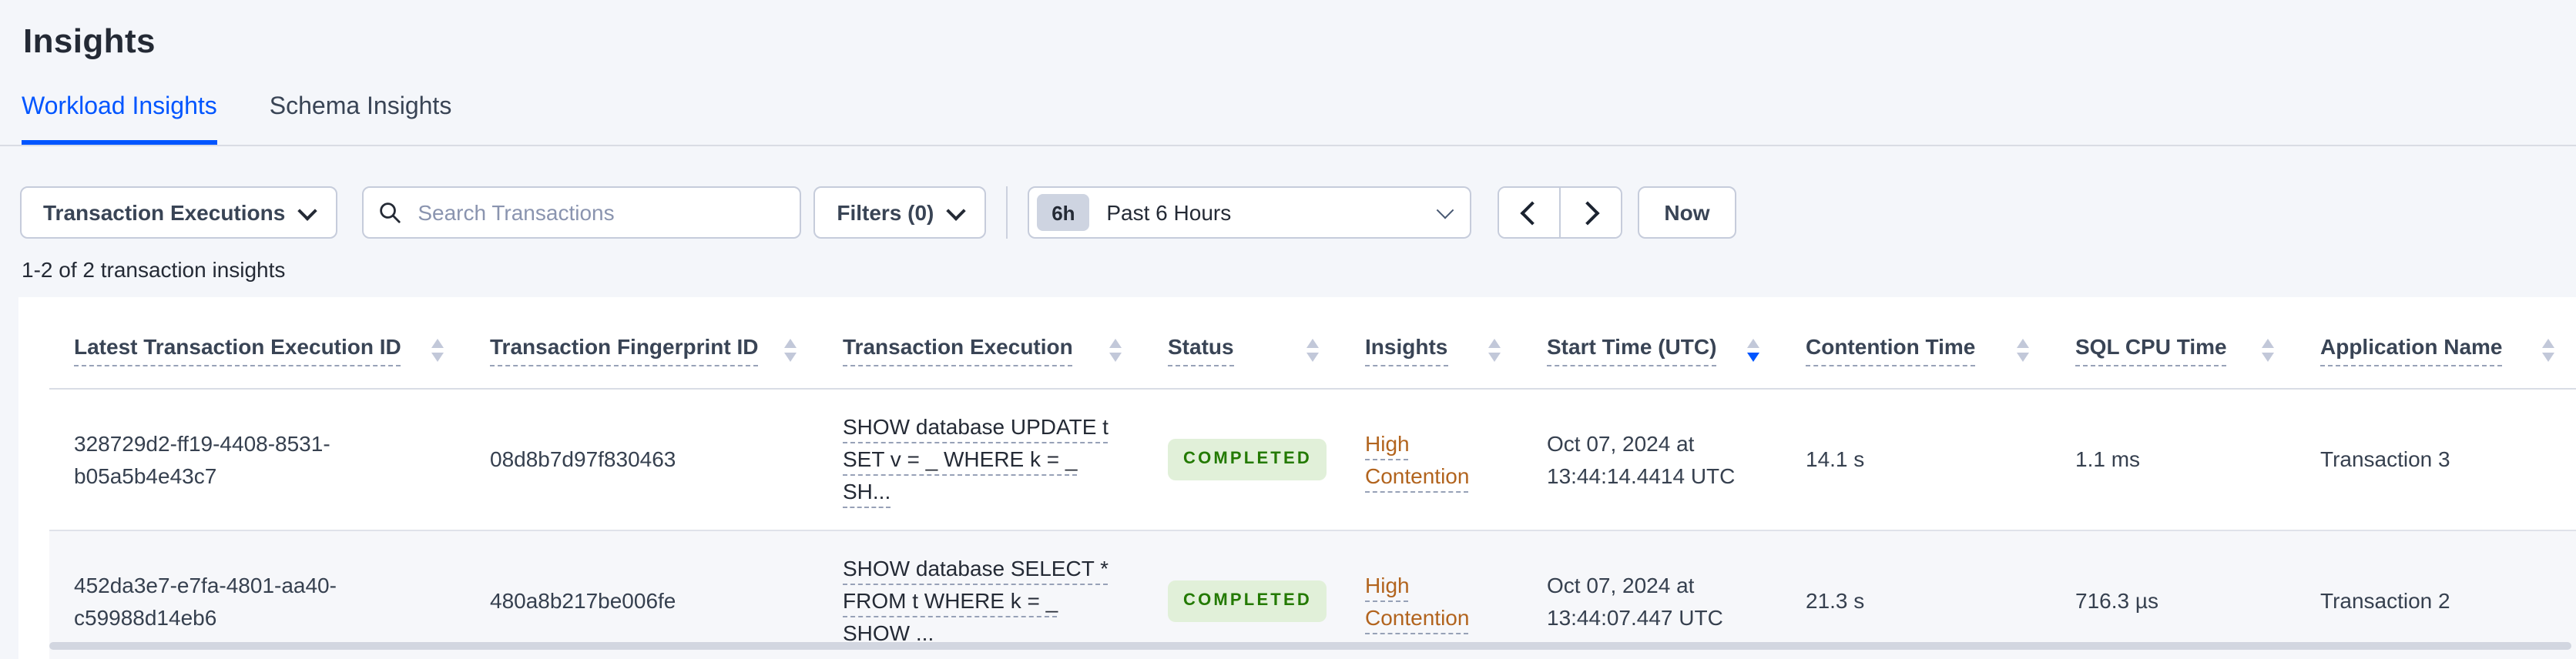 This screenshot has width=2576, height=659. What do you see at coordinates (1916, 343) in the screenshot?
I see `column-header-contention-time: Contention Time` at bounding box center [1916, 343].